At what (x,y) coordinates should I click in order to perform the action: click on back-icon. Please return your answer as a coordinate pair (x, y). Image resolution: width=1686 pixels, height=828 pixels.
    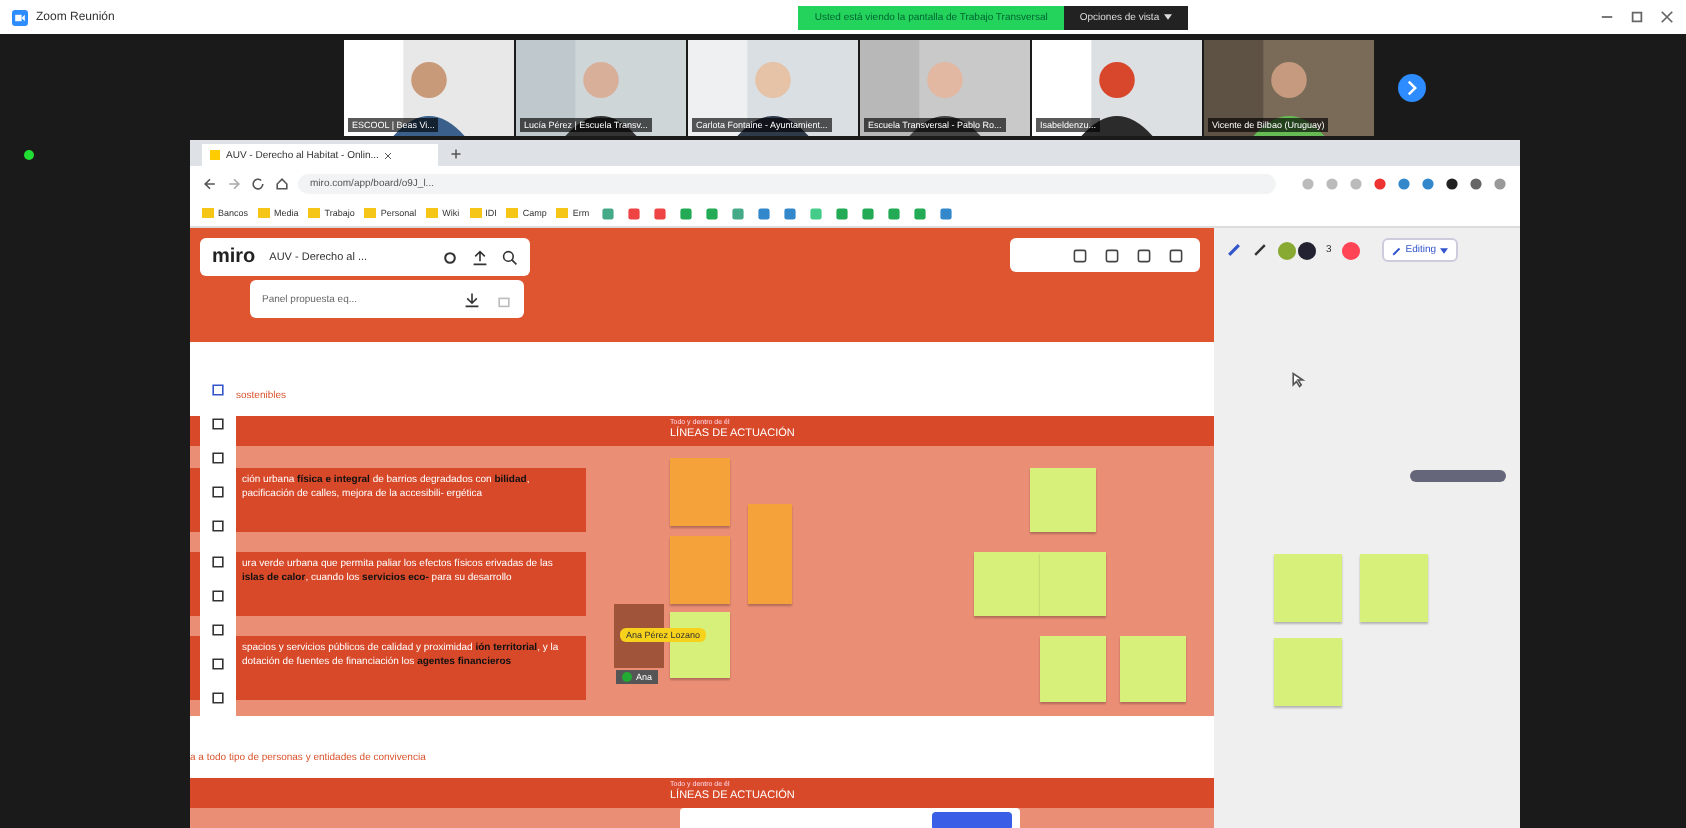
    Looking at the image, I should click on (210, 183).